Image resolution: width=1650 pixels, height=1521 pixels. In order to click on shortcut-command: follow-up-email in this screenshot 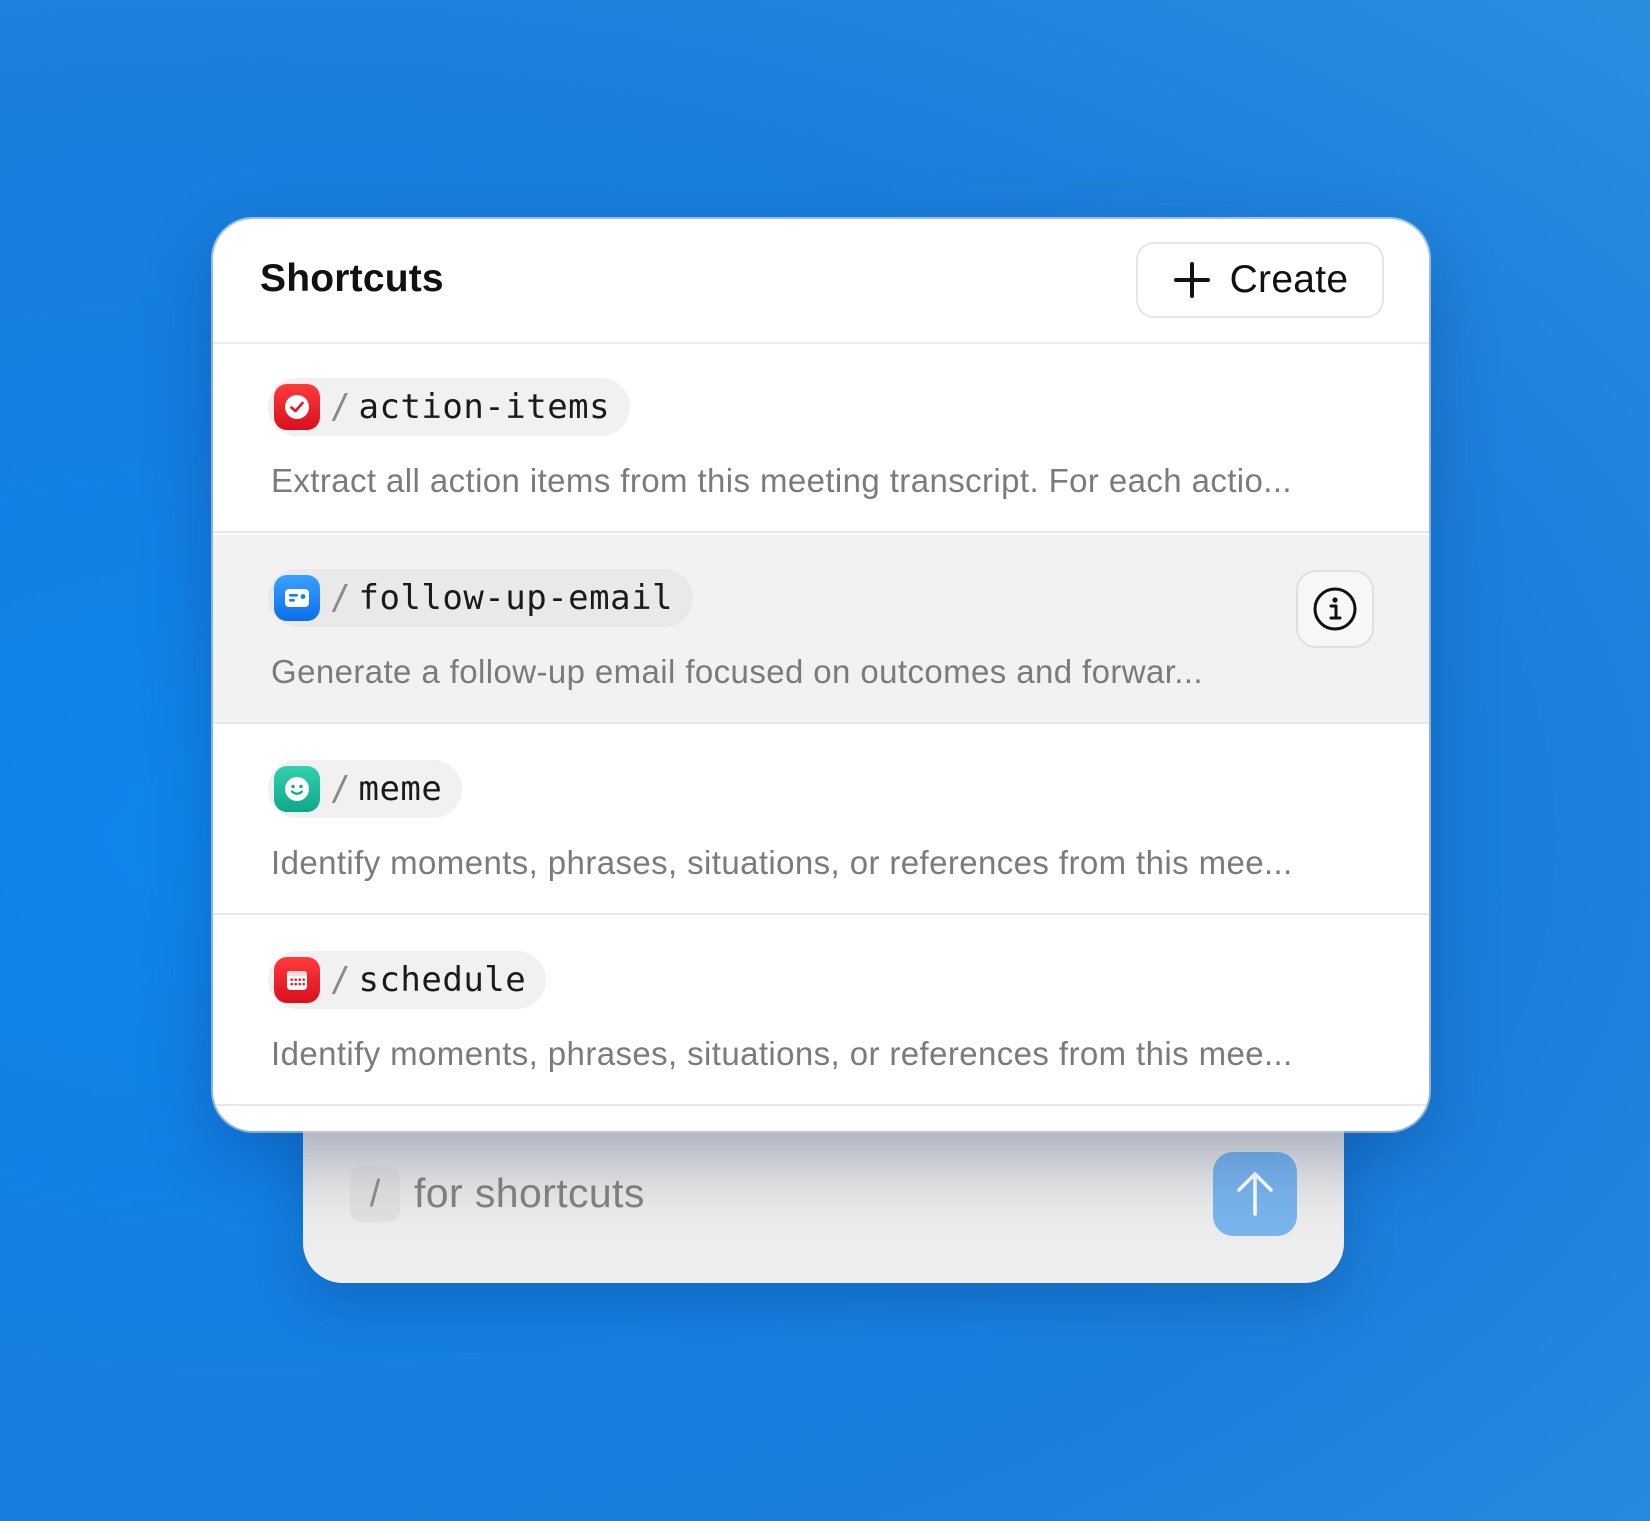, I will do `click(516, 598)`.